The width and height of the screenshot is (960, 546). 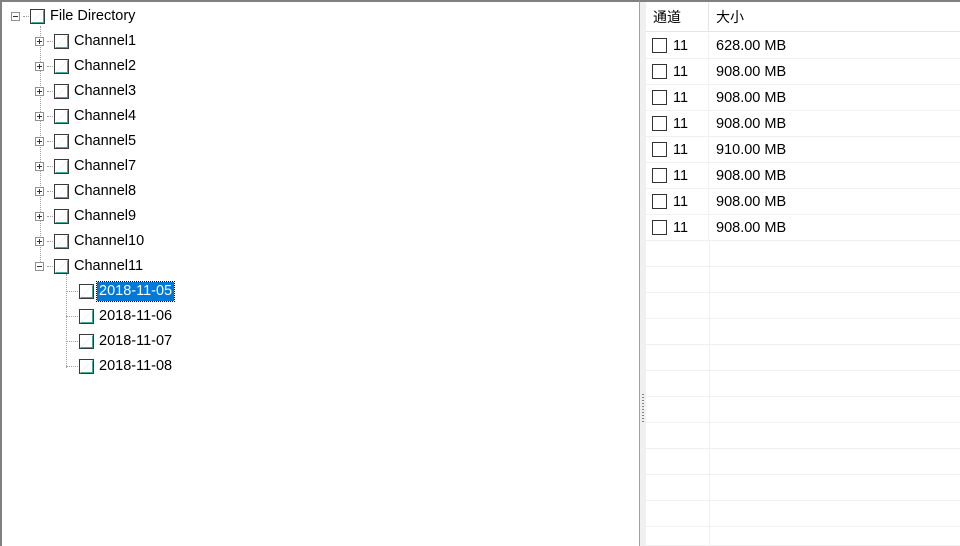 What do you see at coordinates (135, 291) in the screenshot?
I see `tree-node-label: 2018-11-05` at bounding box center [135, 291].